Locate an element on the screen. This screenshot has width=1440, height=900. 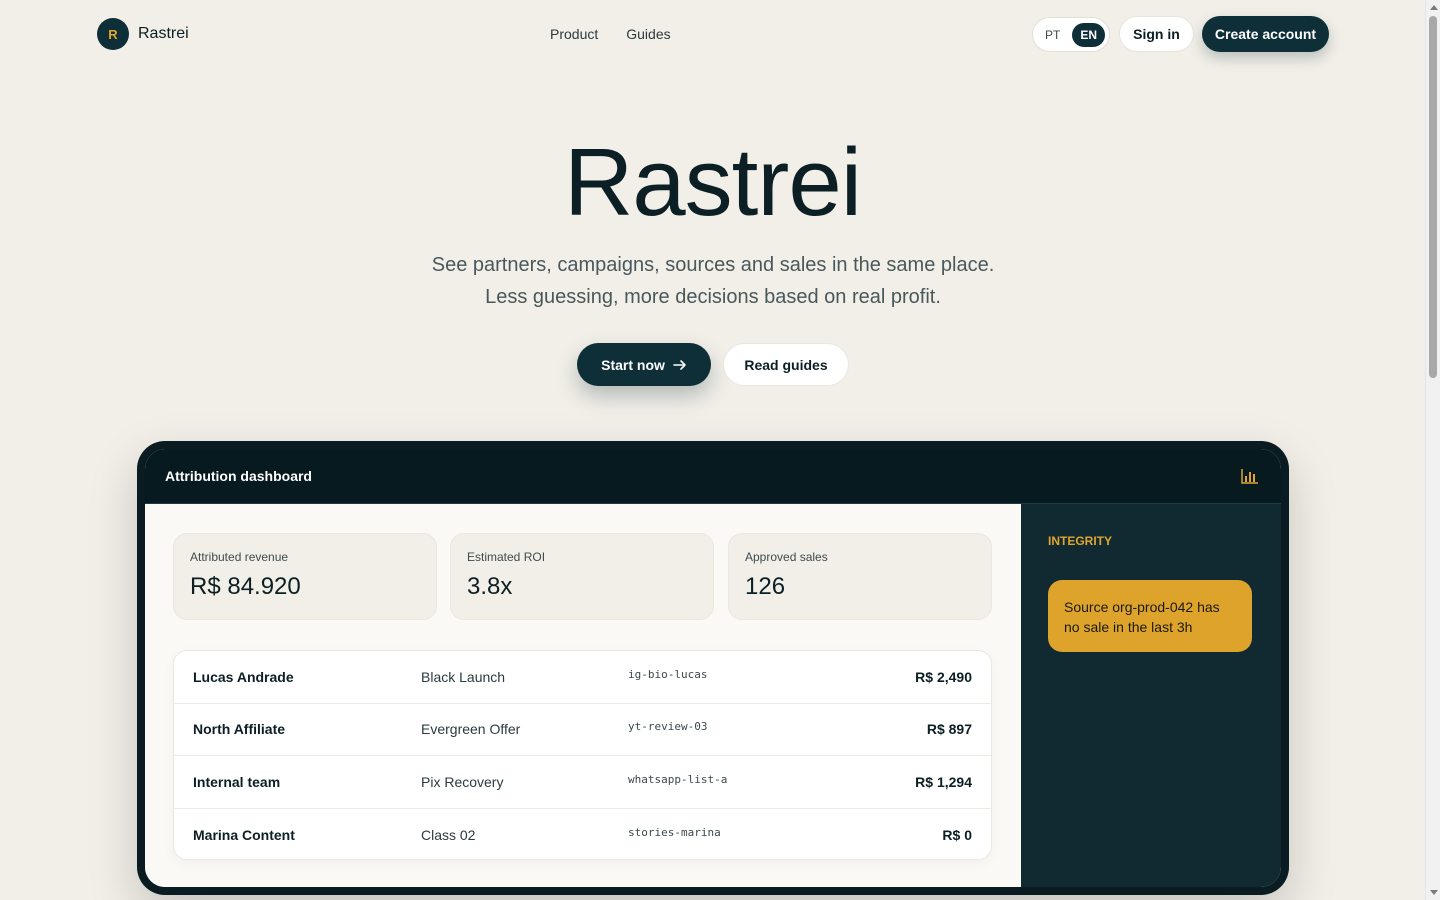
lang-pt: PT is located at coordinates (1052, 35).